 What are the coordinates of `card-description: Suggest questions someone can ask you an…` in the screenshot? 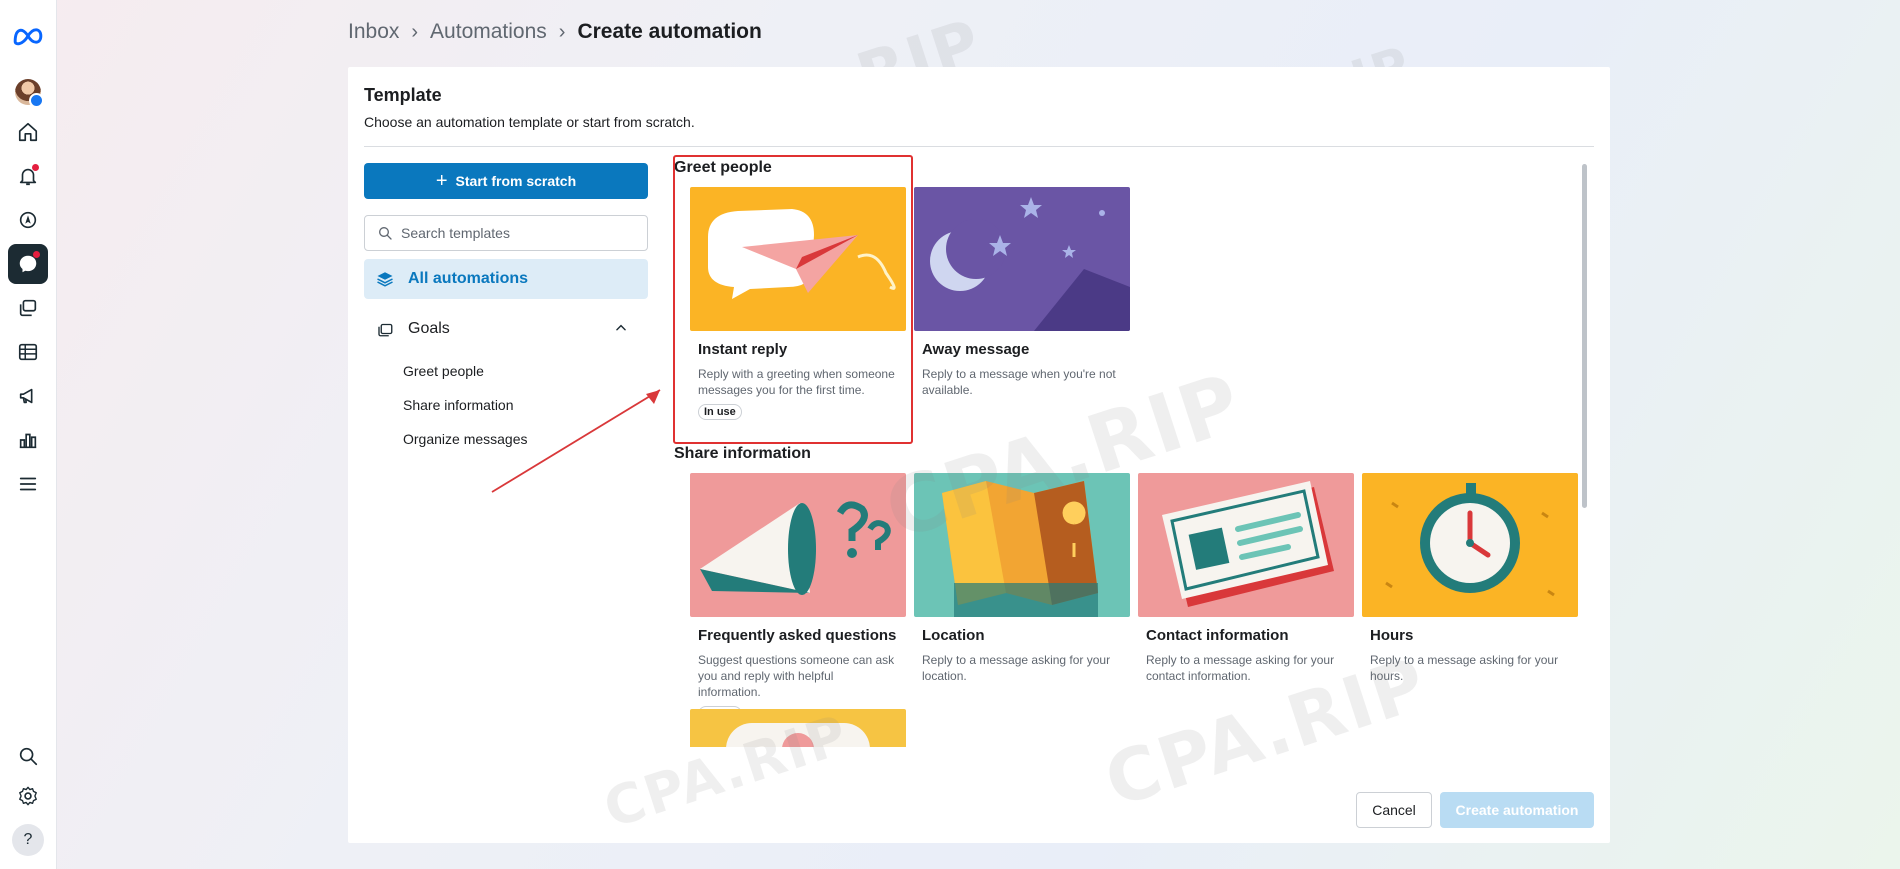 It's located at (796, 676).